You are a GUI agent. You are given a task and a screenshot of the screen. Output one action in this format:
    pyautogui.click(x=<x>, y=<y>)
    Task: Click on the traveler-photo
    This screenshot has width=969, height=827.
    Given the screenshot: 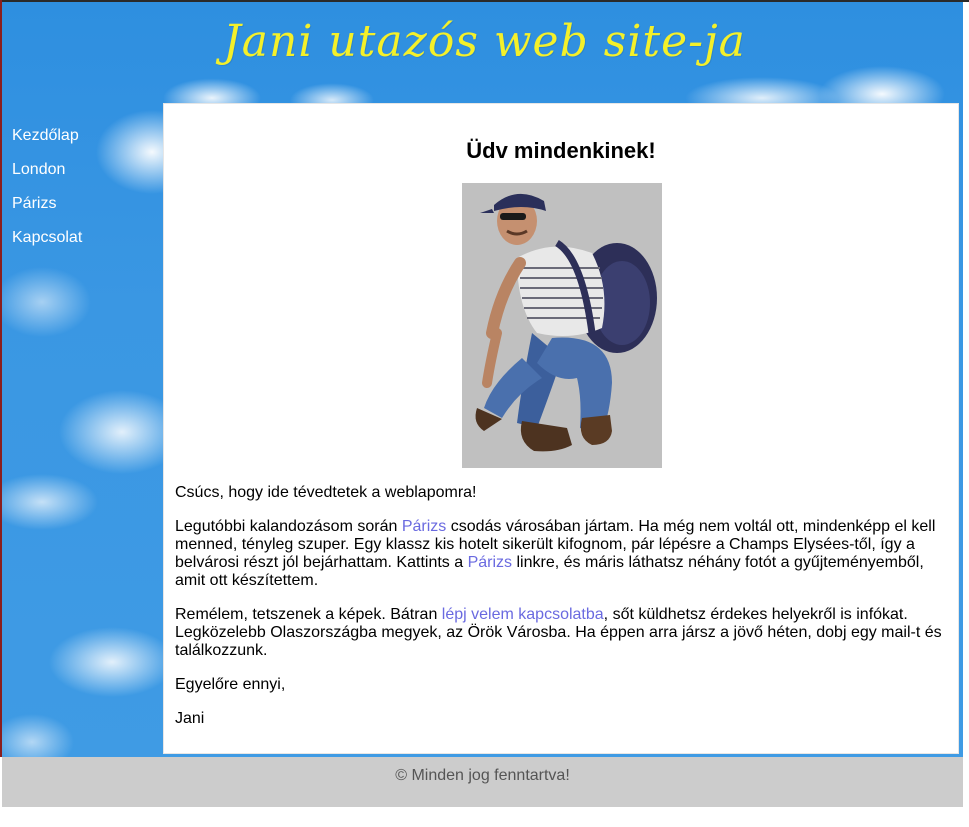 What is the action you would take?
    pyautogui.click(x=562, y=325)
    